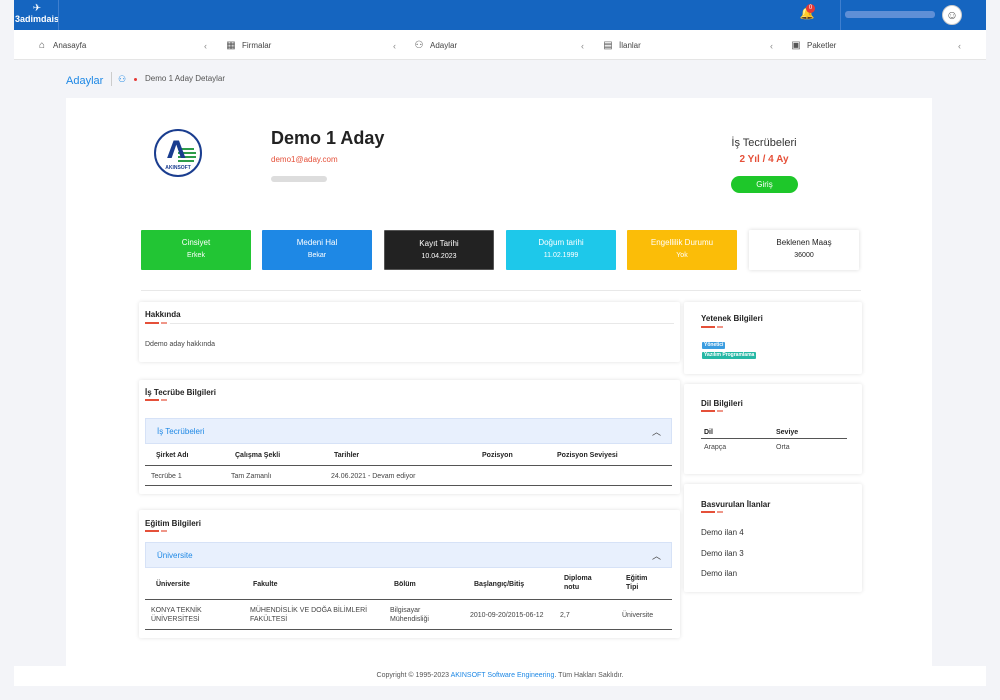 Image resolution: width=1000 pixels, height=700 pixels. I want to click on breadcrumb-dot, so click(135, 79).